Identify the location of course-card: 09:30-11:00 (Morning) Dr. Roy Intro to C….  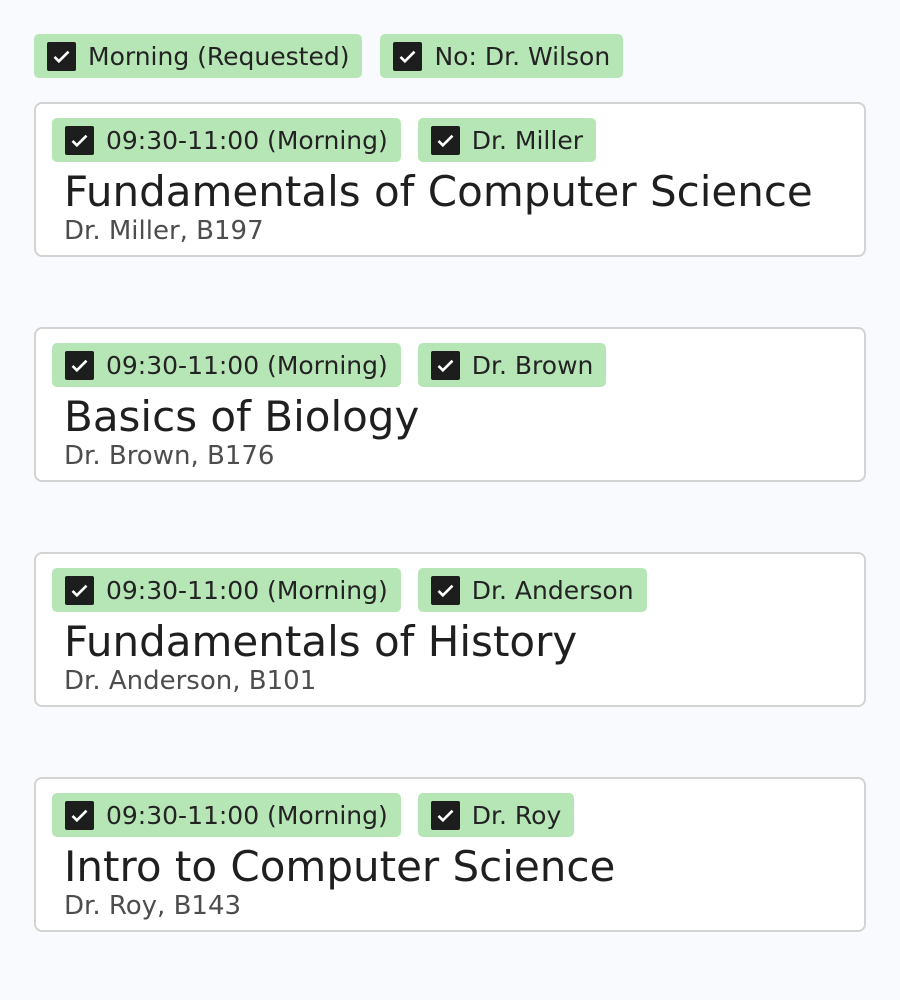
(450, 854).